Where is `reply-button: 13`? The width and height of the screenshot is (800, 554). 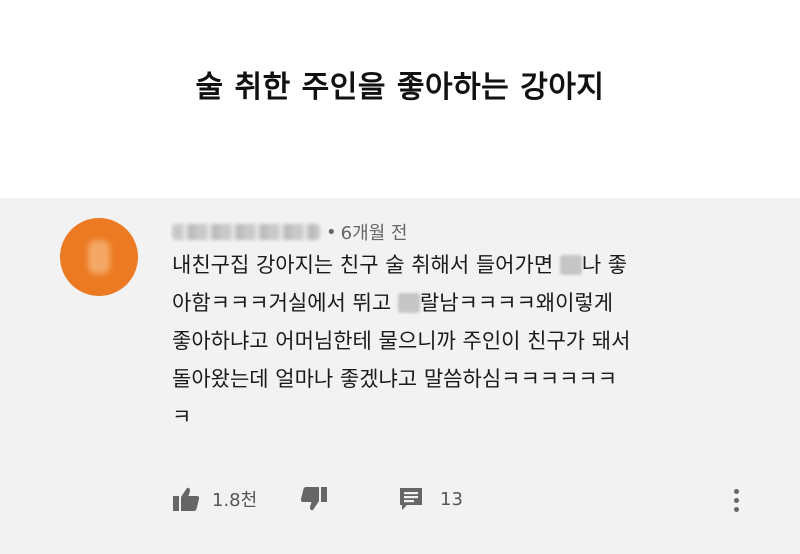
reply-button: 13 is located at coordinates (430, 499).